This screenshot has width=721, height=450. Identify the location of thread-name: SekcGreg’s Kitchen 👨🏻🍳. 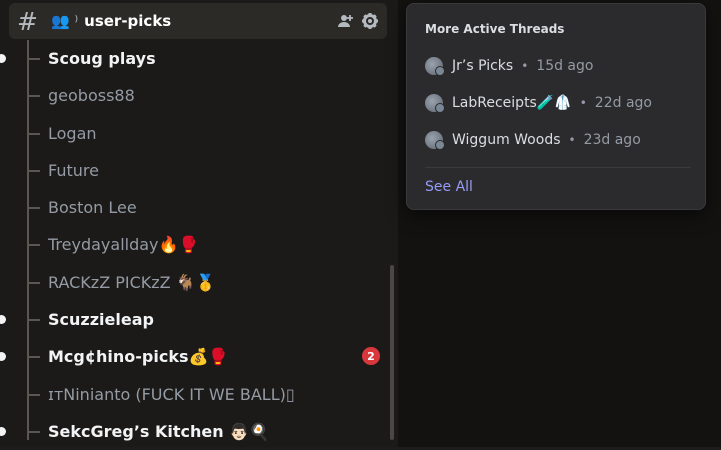
(159, 431).